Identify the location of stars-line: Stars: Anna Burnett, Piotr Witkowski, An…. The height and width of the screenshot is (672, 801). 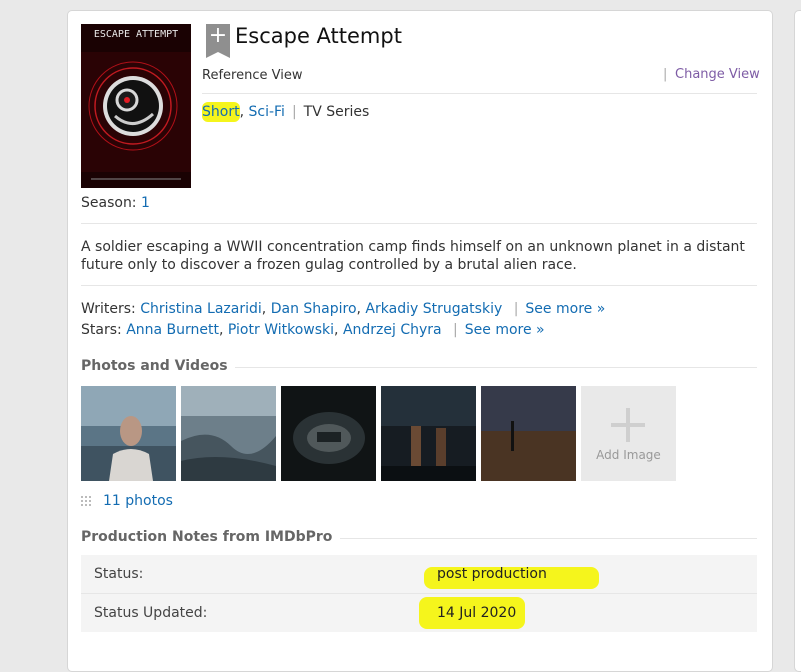
(313, 330).